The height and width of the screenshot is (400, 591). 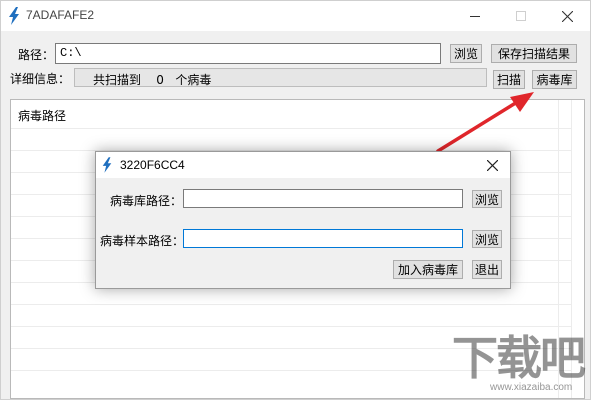 I want to click on virus-count: 0, so click(x=160, y=80).